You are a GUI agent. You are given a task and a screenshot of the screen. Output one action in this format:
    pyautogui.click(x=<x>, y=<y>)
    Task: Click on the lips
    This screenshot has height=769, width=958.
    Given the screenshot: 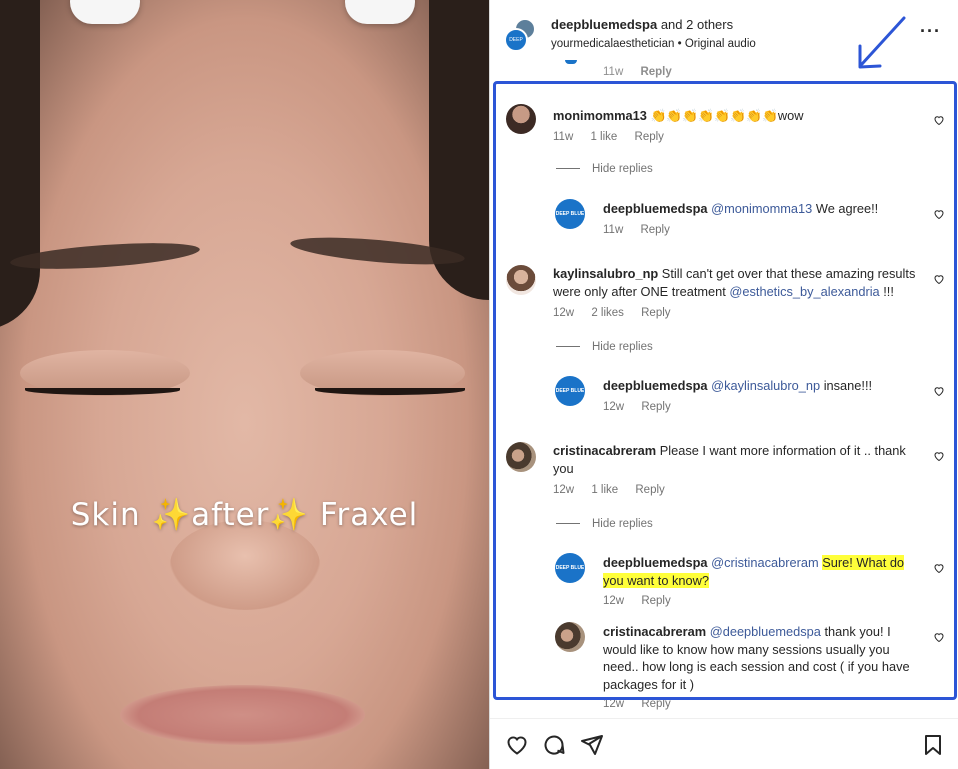 What is the action you would take?
    pyautogui.click(x=242, y=715)
    